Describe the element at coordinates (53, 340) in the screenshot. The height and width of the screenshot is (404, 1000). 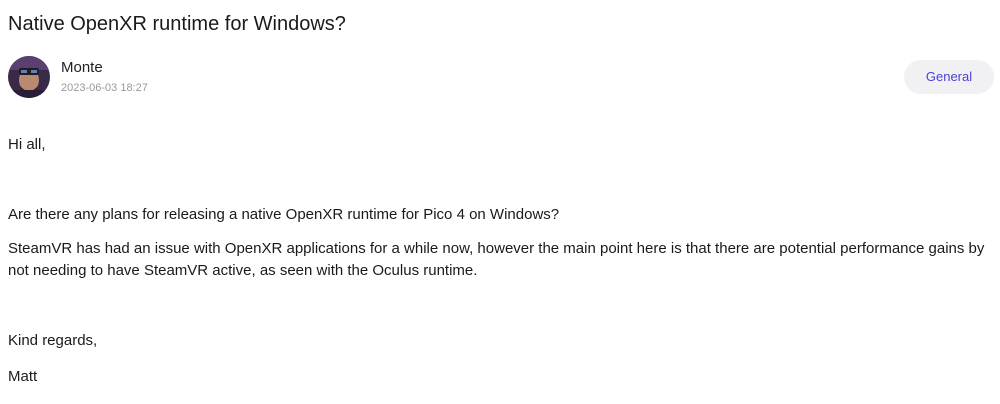
I see `body-regards: Kind regards,` at that location.